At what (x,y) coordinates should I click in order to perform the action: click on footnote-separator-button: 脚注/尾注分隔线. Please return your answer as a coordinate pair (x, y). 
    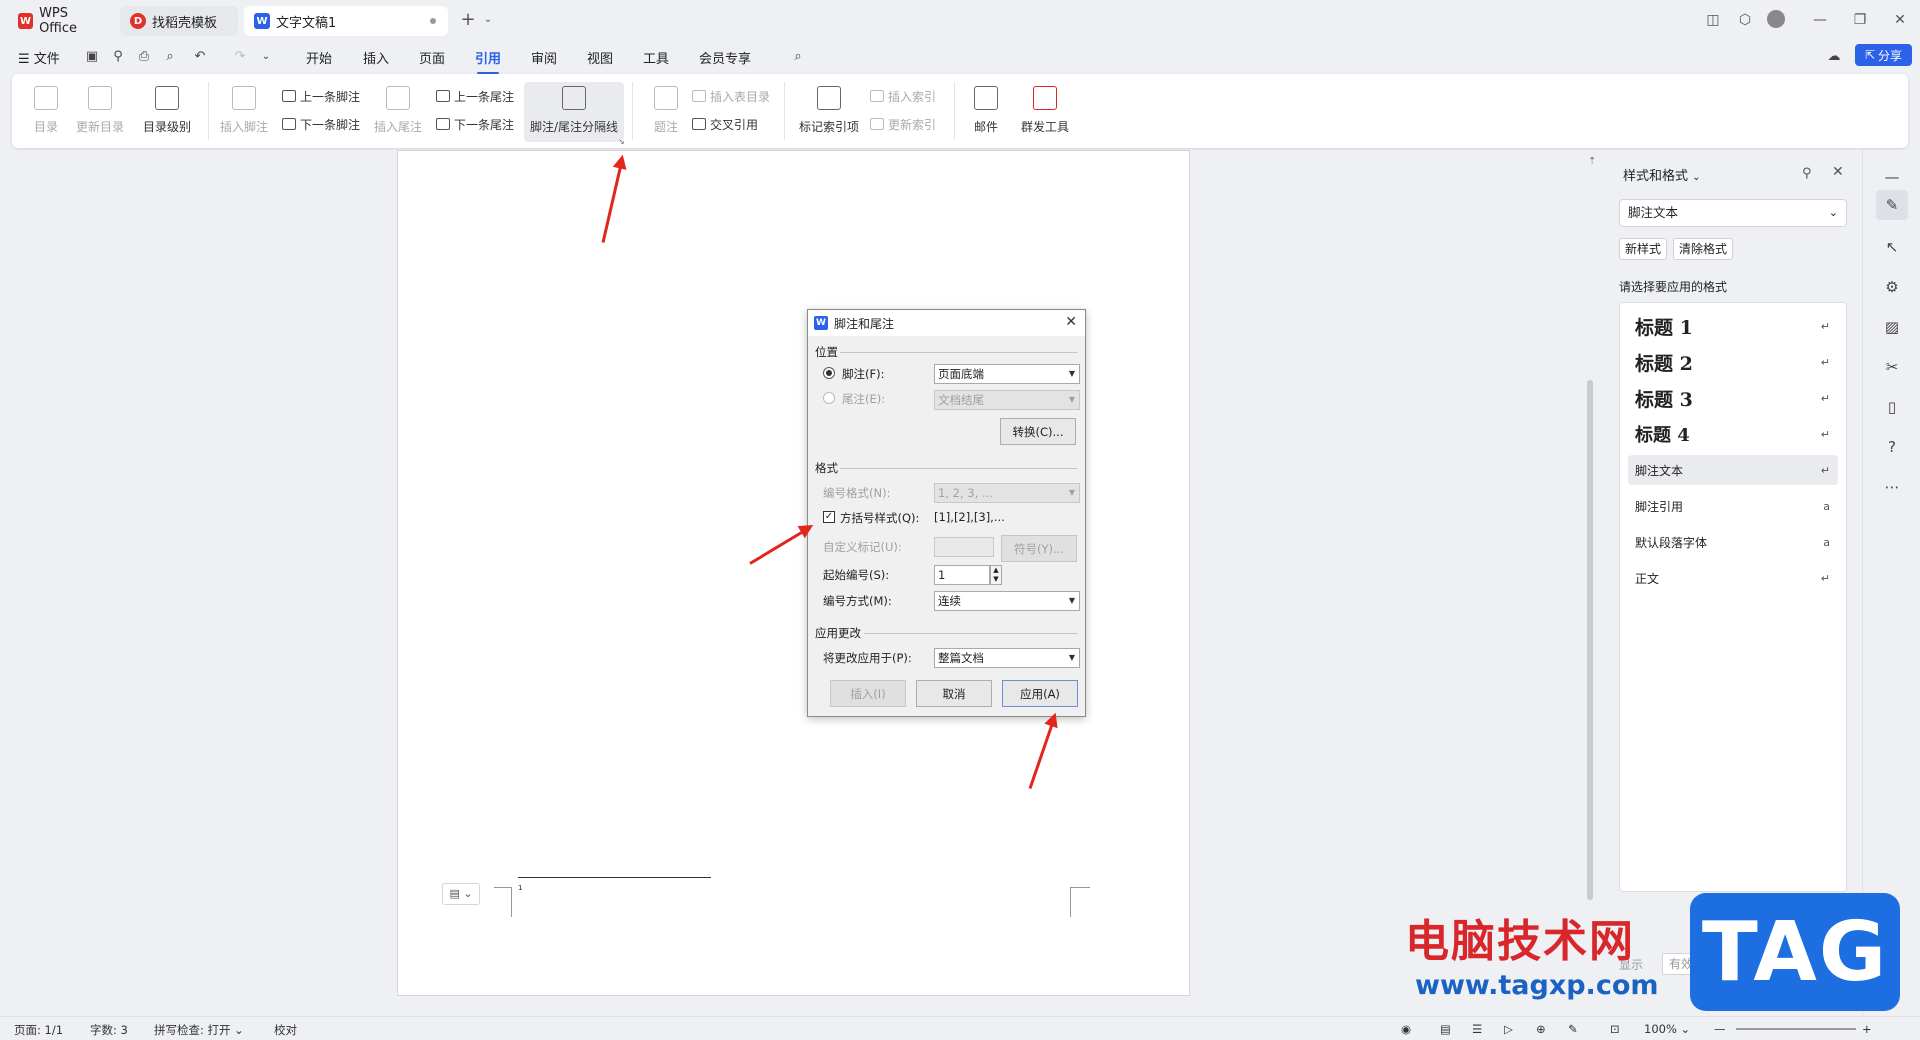
    Looking at the image, I should click on (574, 112).